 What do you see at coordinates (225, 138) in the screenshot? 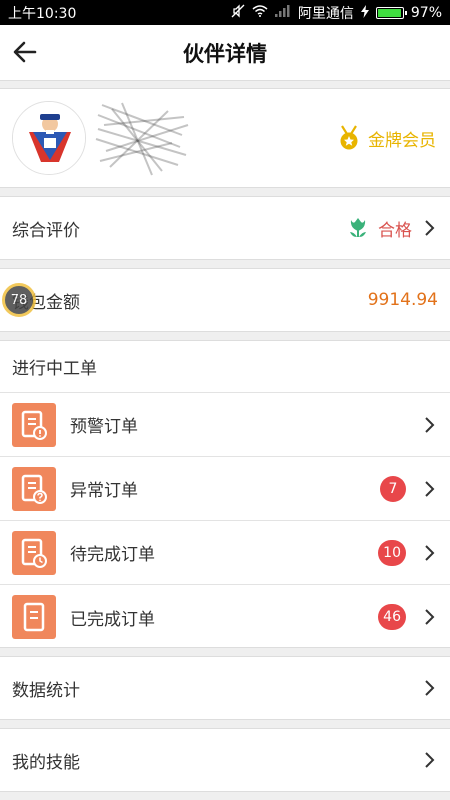
I see `profile-card: 金牌会员` at bounding box center [225, 138].